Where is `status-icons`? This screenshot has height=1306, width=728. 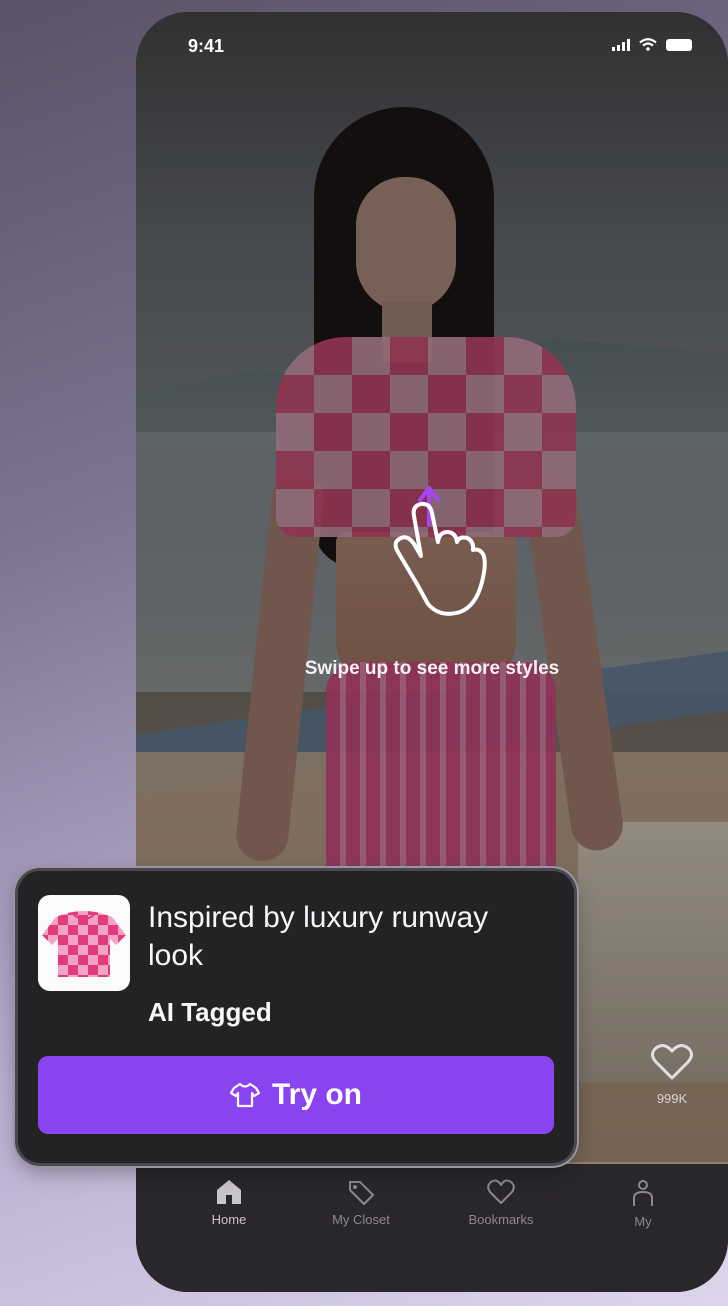
status-icons is located at coordinates (652, 44).